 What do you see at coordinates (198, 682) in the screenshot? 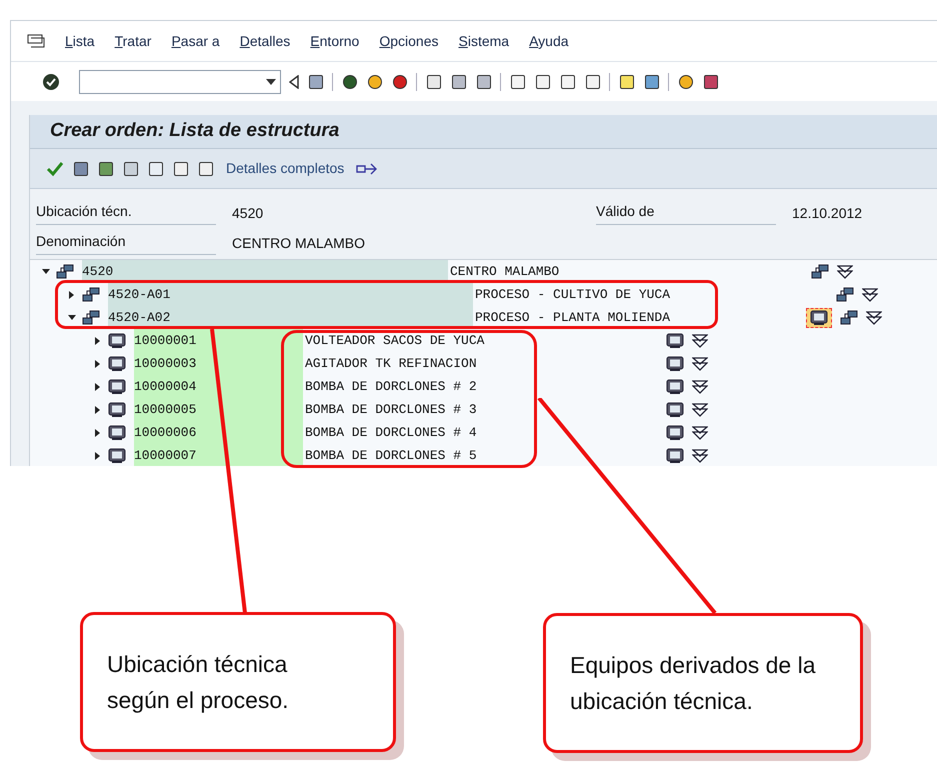
I see `callout-text: Ubicación técnica según el proceso.` at bounding box center [198, 682].